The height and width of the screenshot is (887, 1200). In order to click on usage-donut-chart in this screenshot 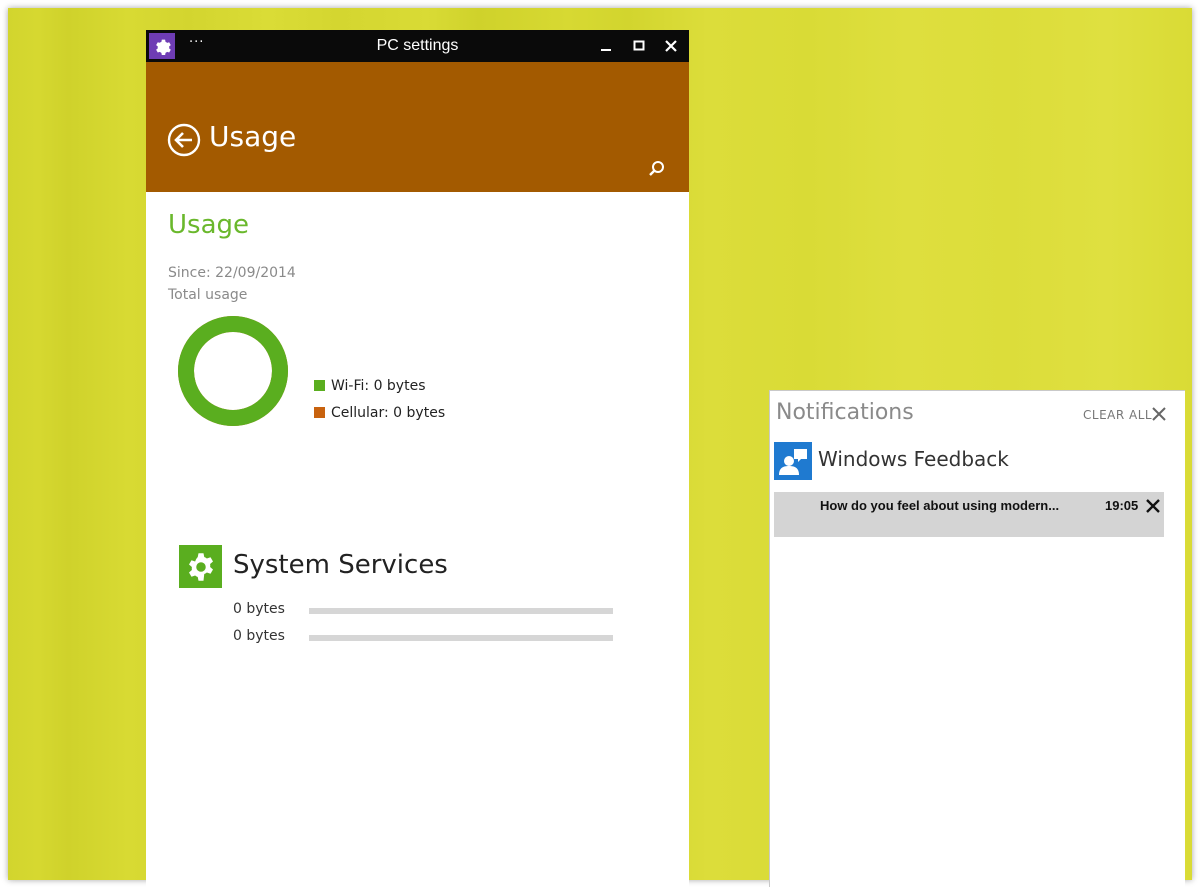, I will do `click(233, 371)`.